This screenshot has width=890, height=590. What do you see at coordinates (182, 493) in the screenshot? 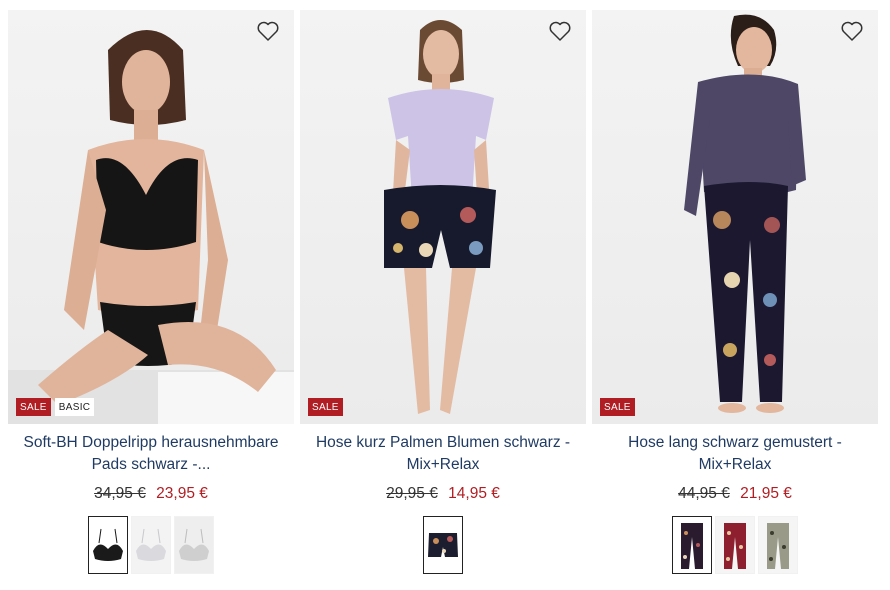
I see `sale-price: 23,95 €` at bounding box center [182, 493].